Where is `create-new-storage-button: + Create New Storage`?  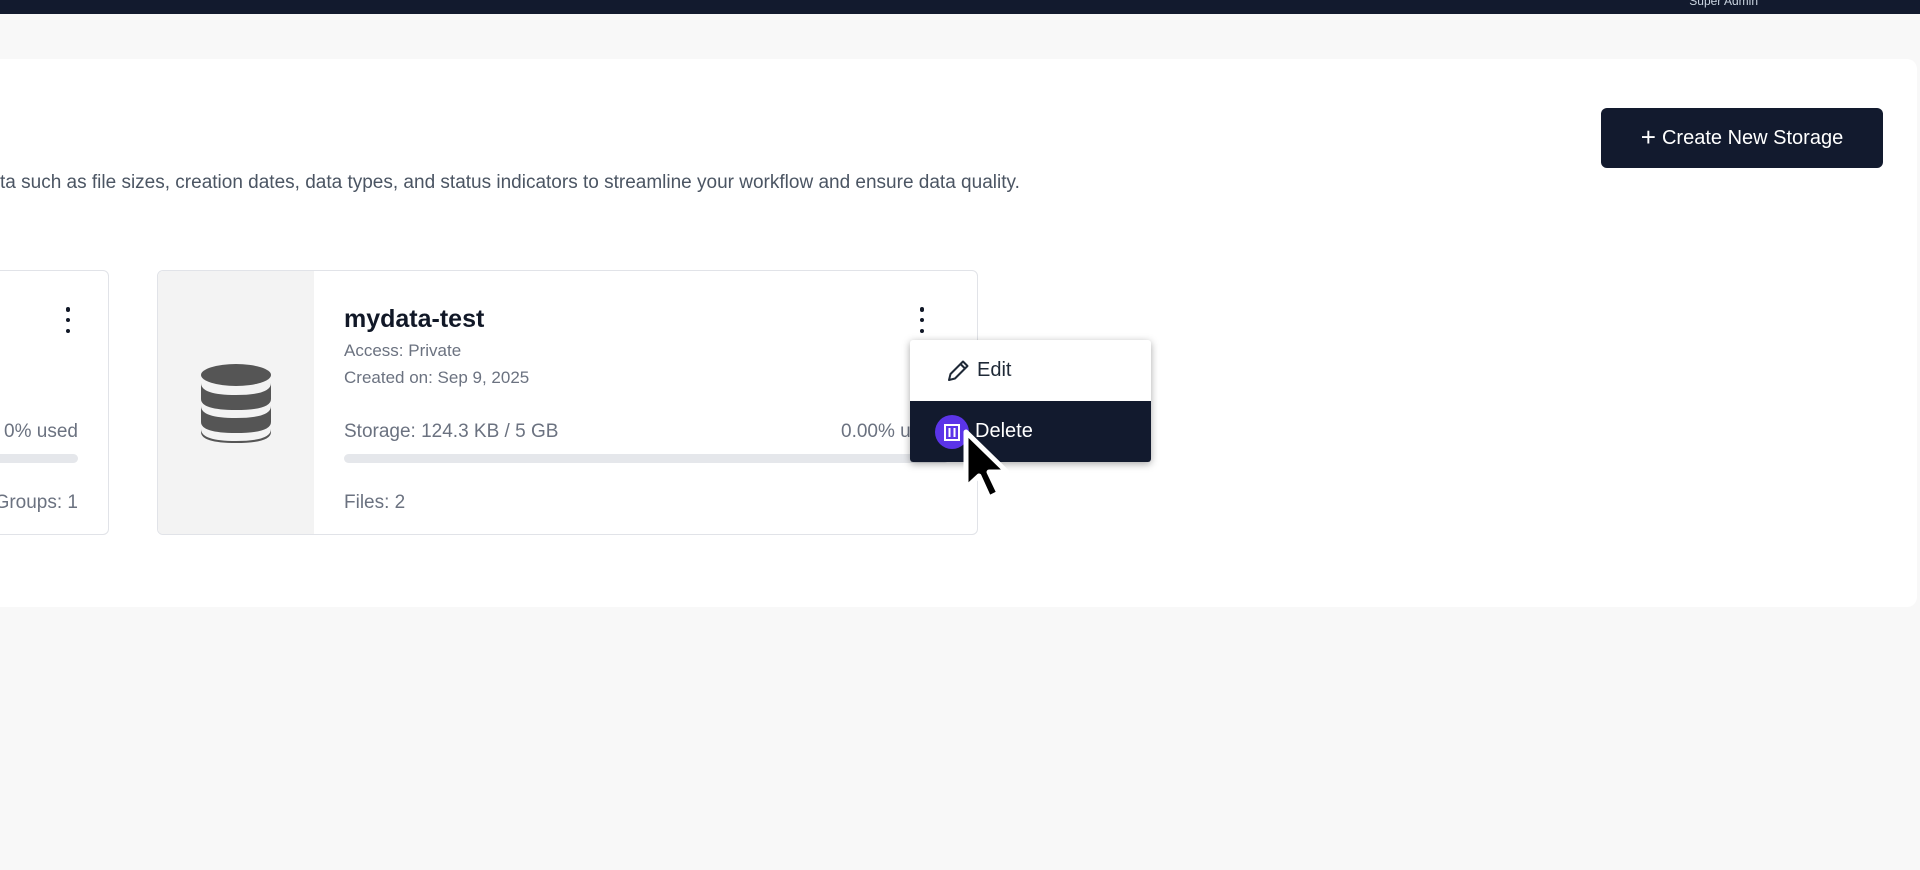
create-new-storage-button: + Create New Storage is located at coordinates (1742, 138).